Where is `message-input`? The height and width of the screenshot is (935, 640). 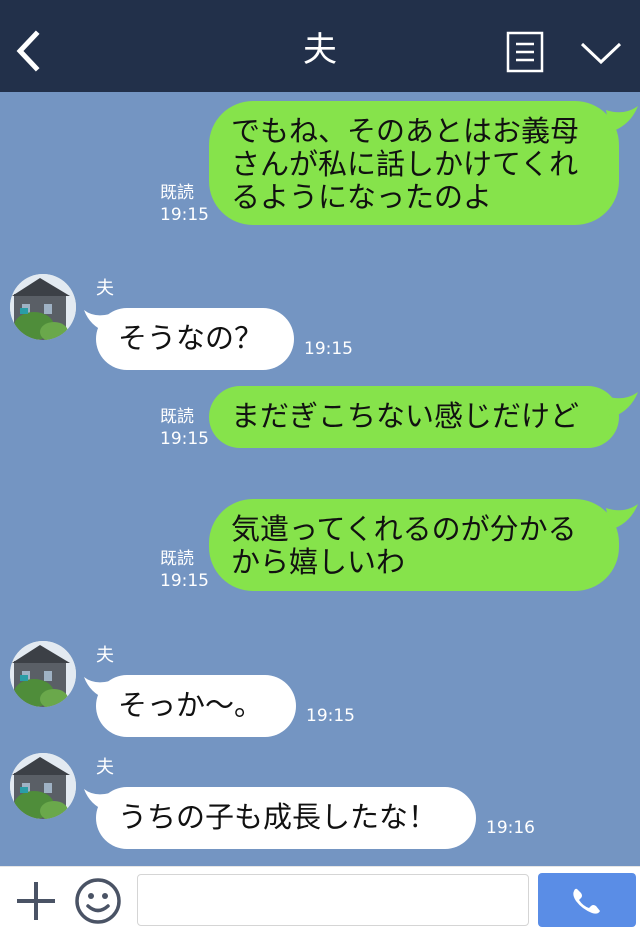 message-input is located at coordinates (333, 900).